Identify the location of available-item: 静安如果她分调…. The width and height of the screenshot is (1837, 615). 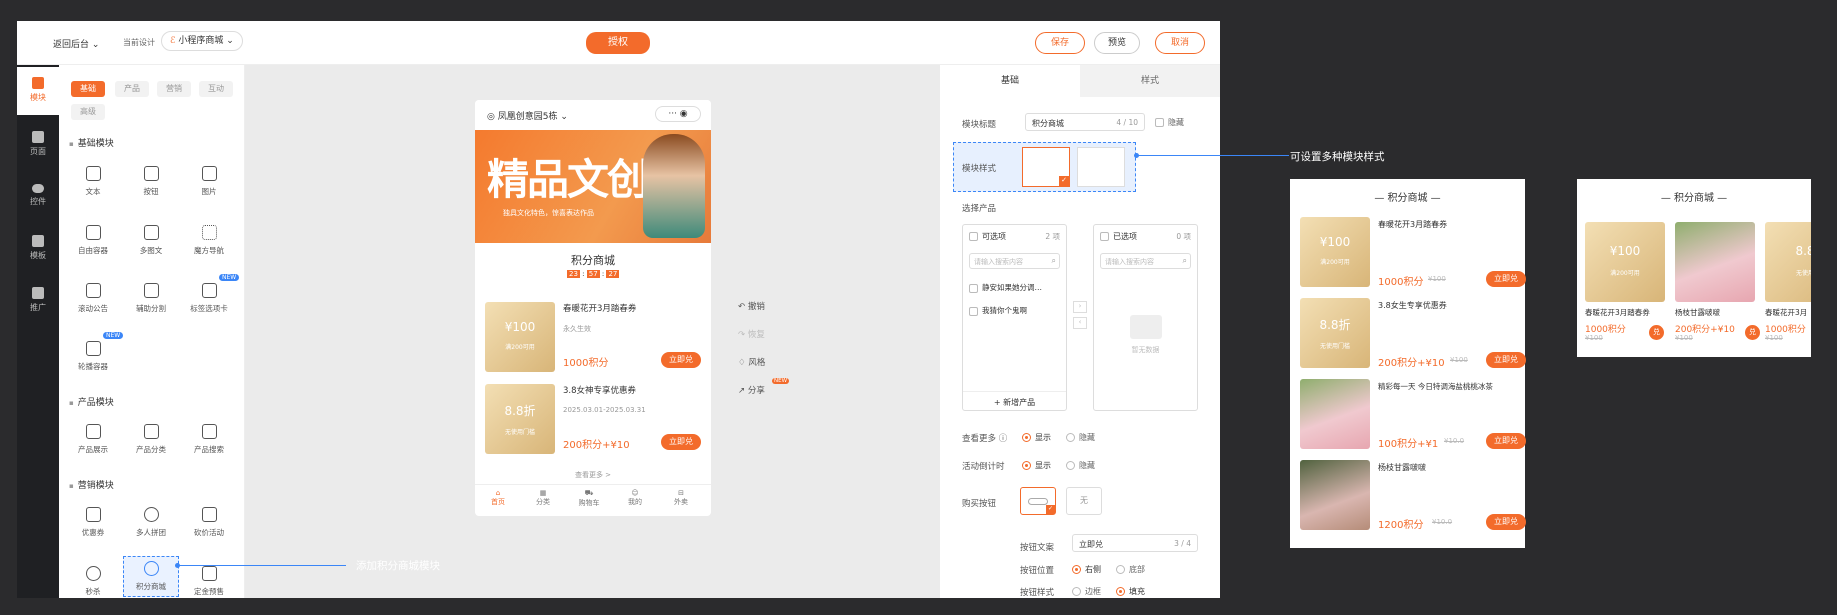
(1005, 287).